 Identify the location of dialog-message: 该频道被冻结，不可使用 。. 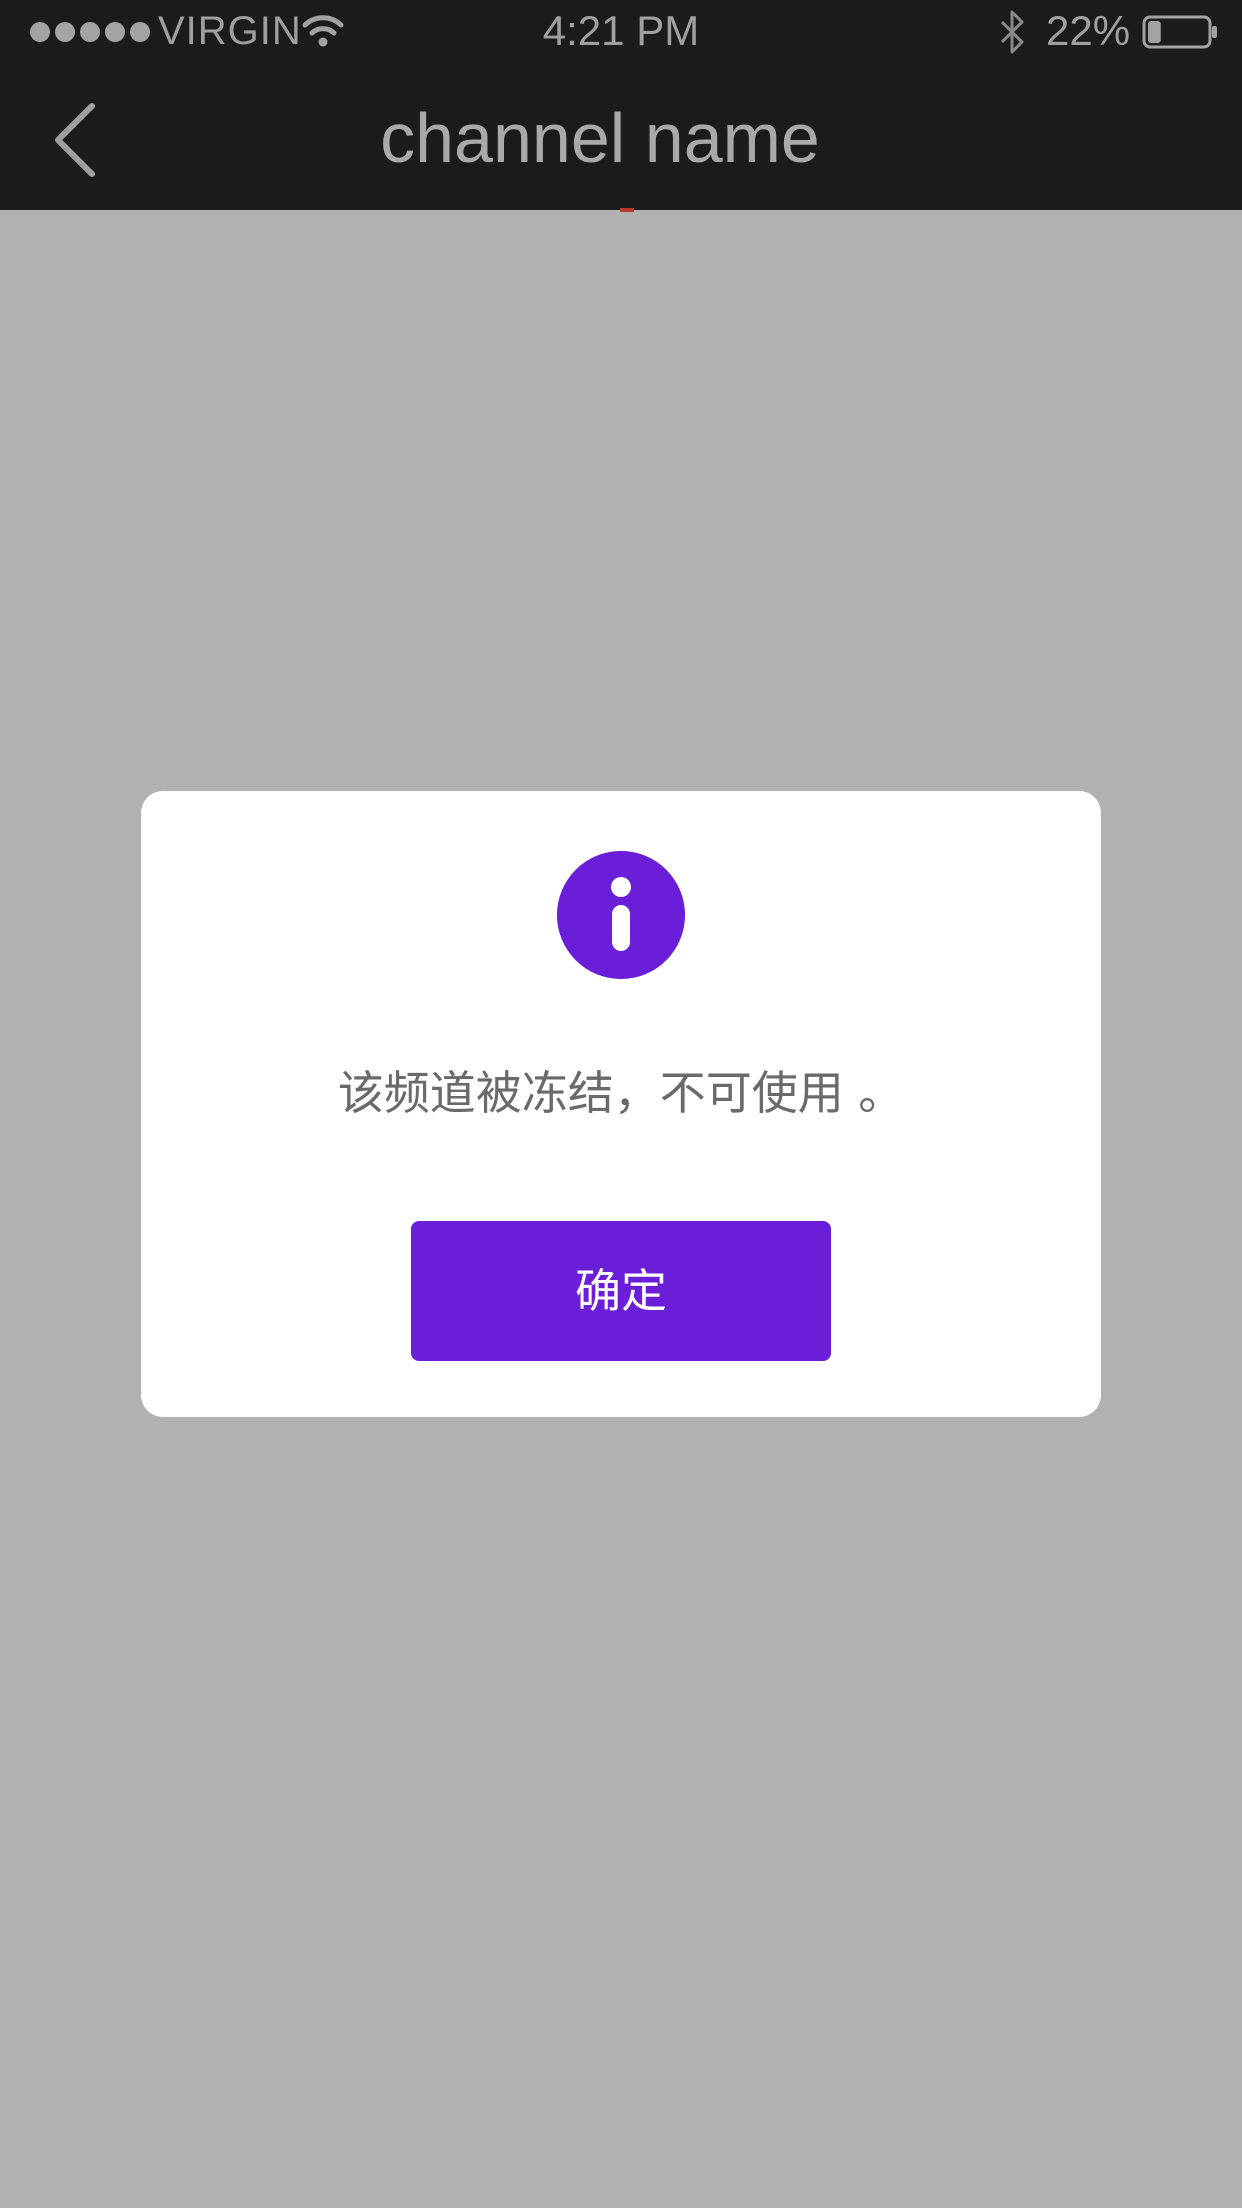
(621, 1093).